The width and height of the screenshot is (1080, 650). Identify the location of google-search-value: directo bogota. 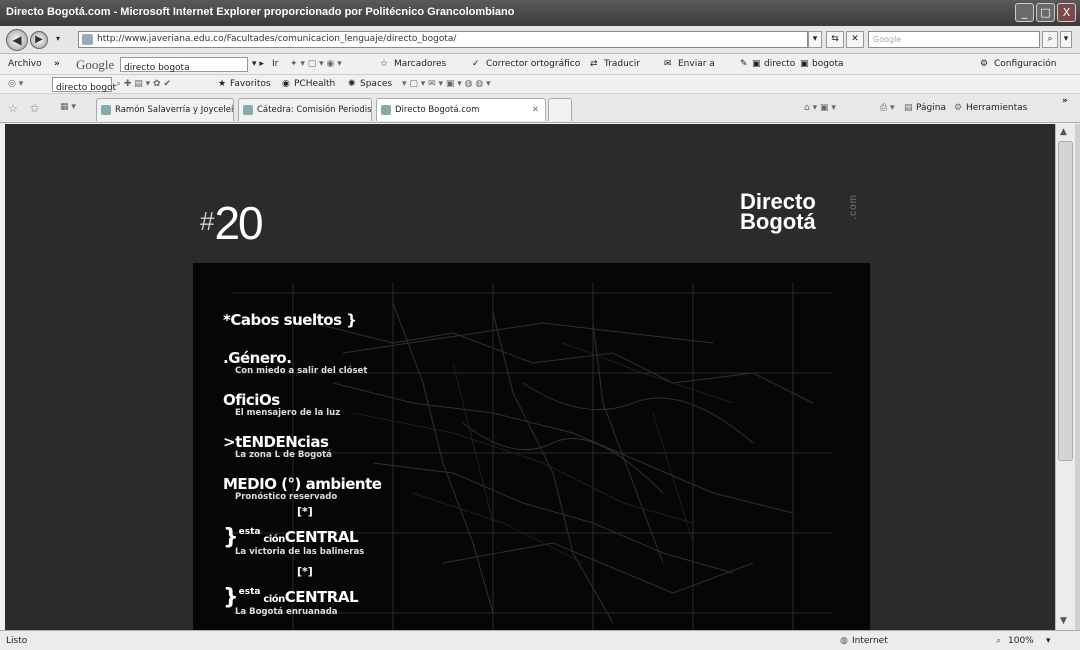
(157, 68).